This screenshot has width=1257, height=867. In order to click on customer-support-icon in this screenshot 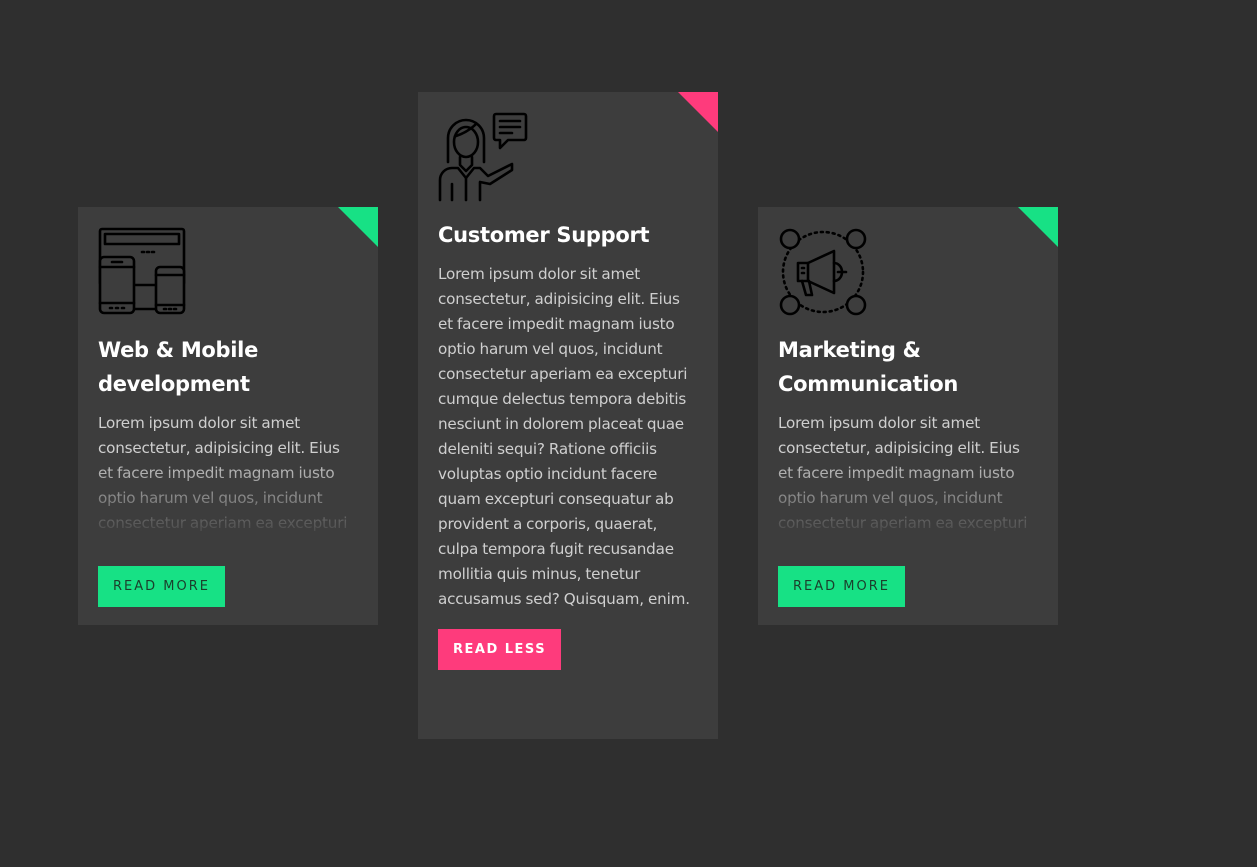, I will do `click(483, 157)`.